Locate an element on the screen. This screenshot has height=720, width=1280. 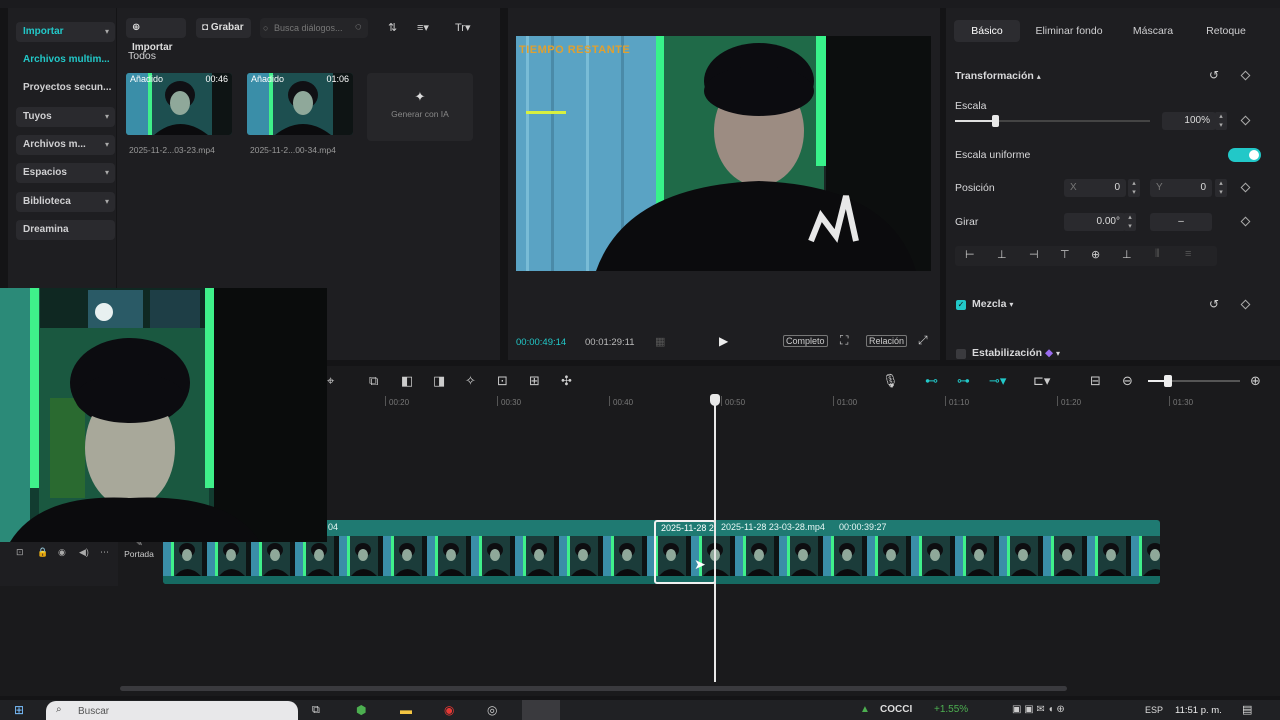
transform-section-header: Transformación ▴ is located at coordinates (998, 76).